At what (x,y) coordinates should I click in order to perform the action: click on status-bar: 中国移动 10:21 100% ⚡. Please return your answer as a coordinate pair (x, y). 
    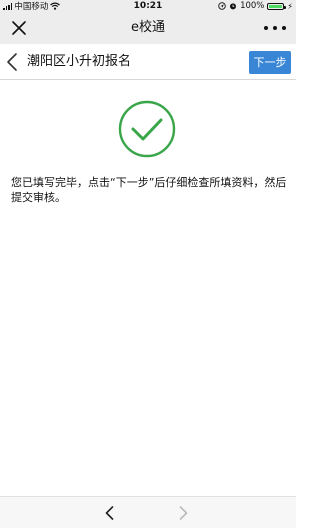
    Looking at the image, I should click on (148, 6).